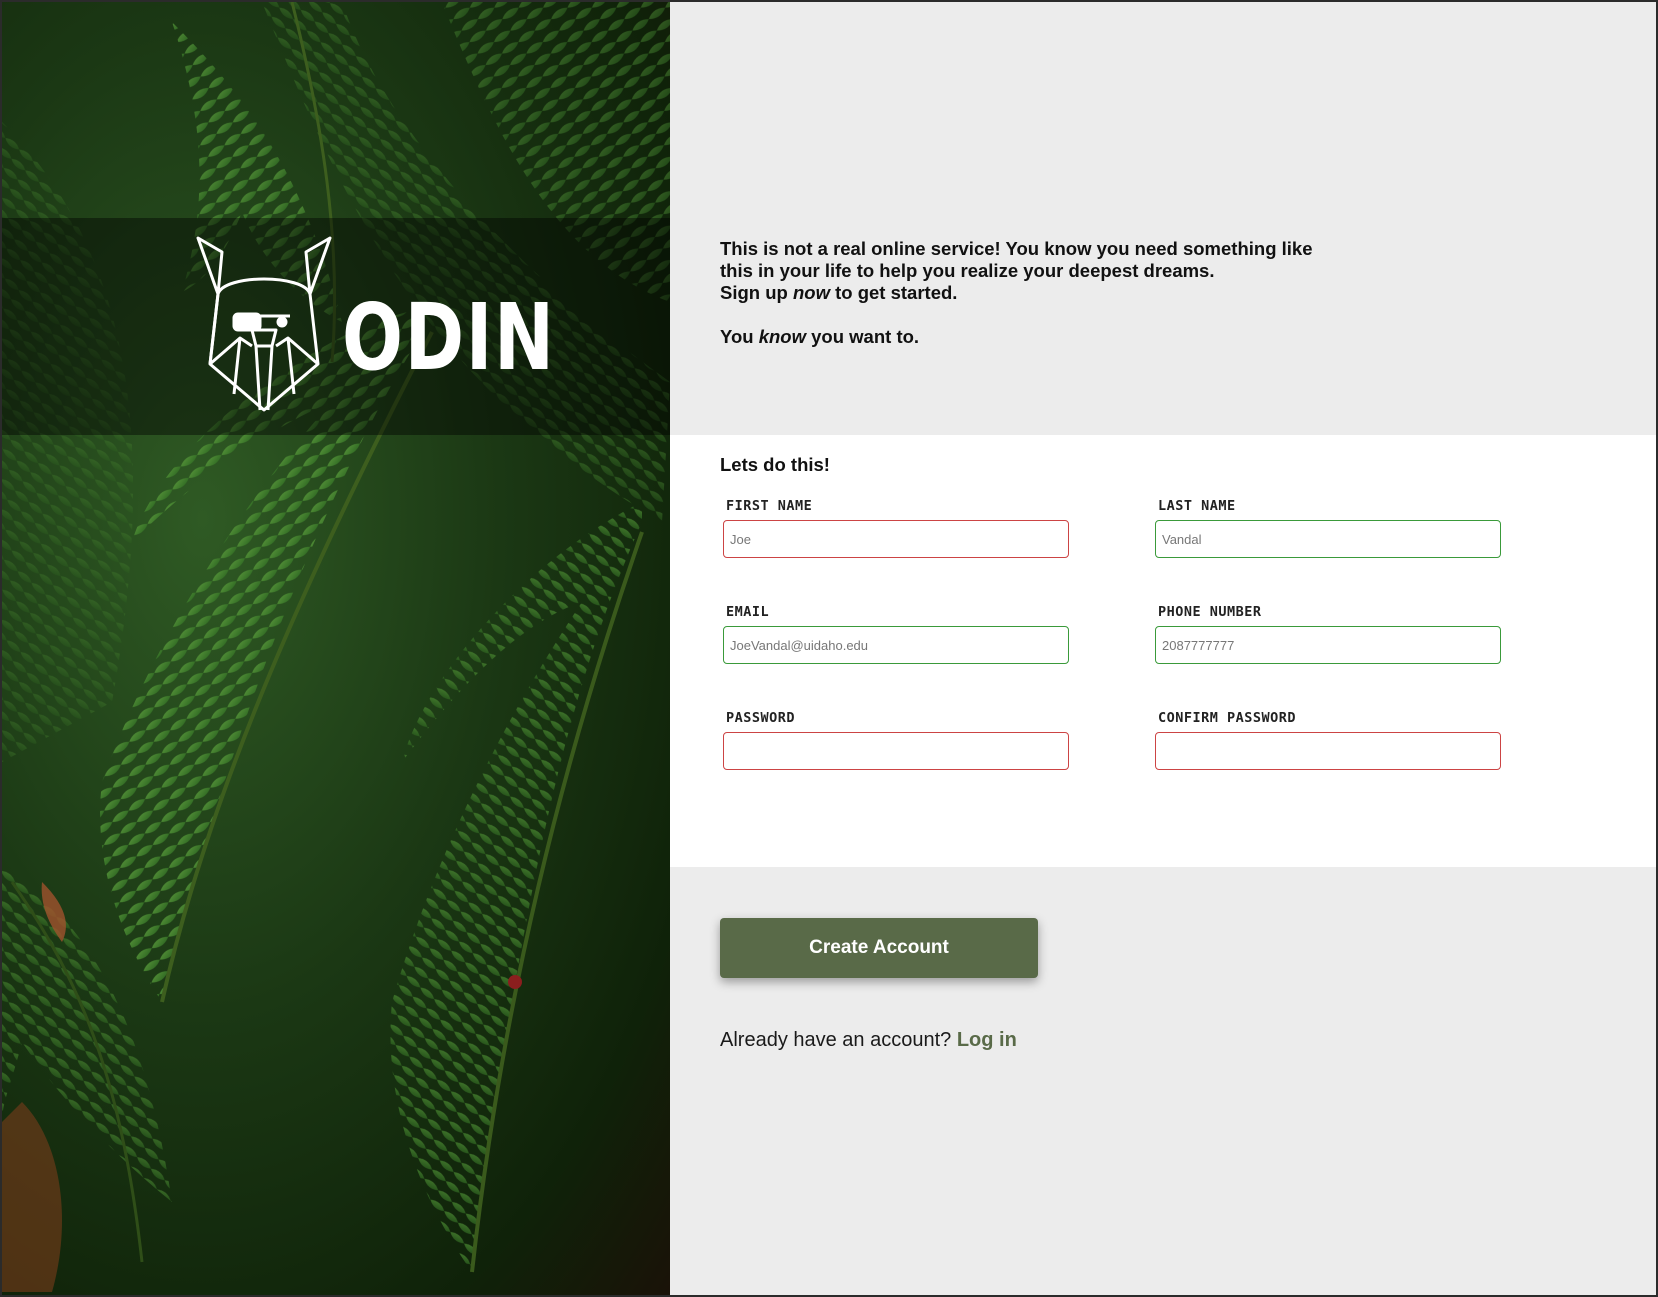 Image resolution: width=1658 pixels, height=1297 pixels. Describe the element at coordinates (1210, 612) in the screenshot. I see `phone-label: PHONE NUMBER` at that location.